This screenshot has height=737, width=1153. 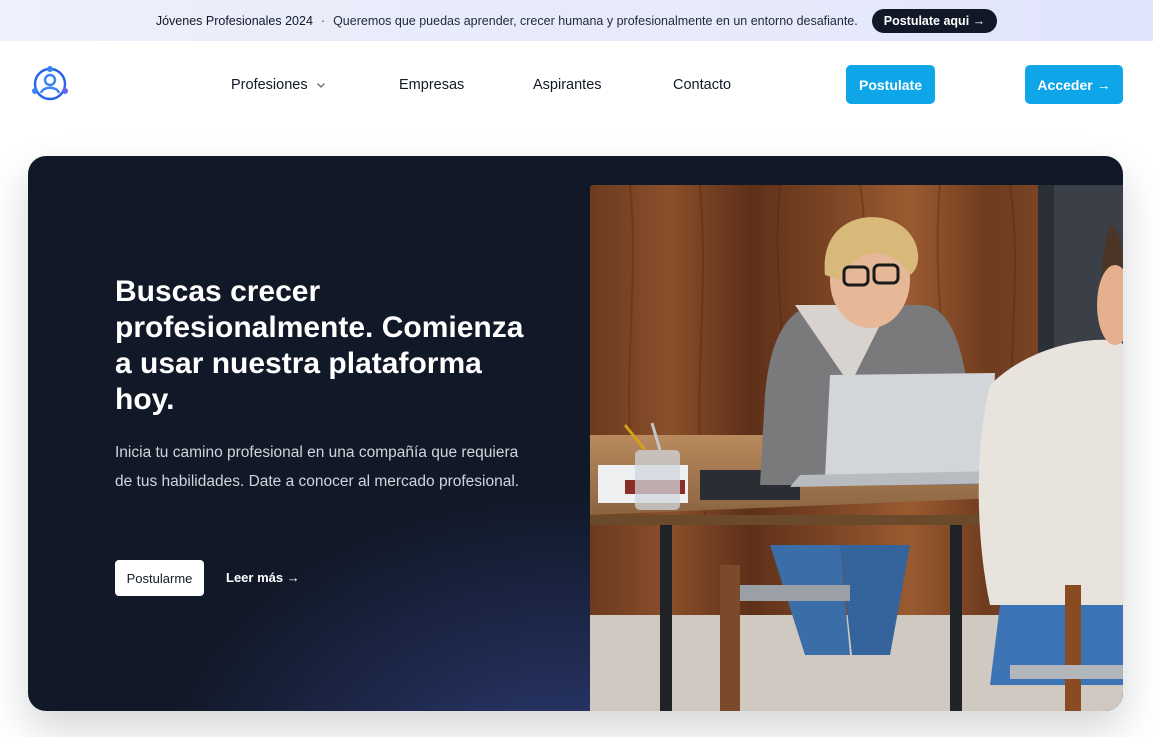 I want to click on login-button: Acceder →, so click(x=1074, y=84).